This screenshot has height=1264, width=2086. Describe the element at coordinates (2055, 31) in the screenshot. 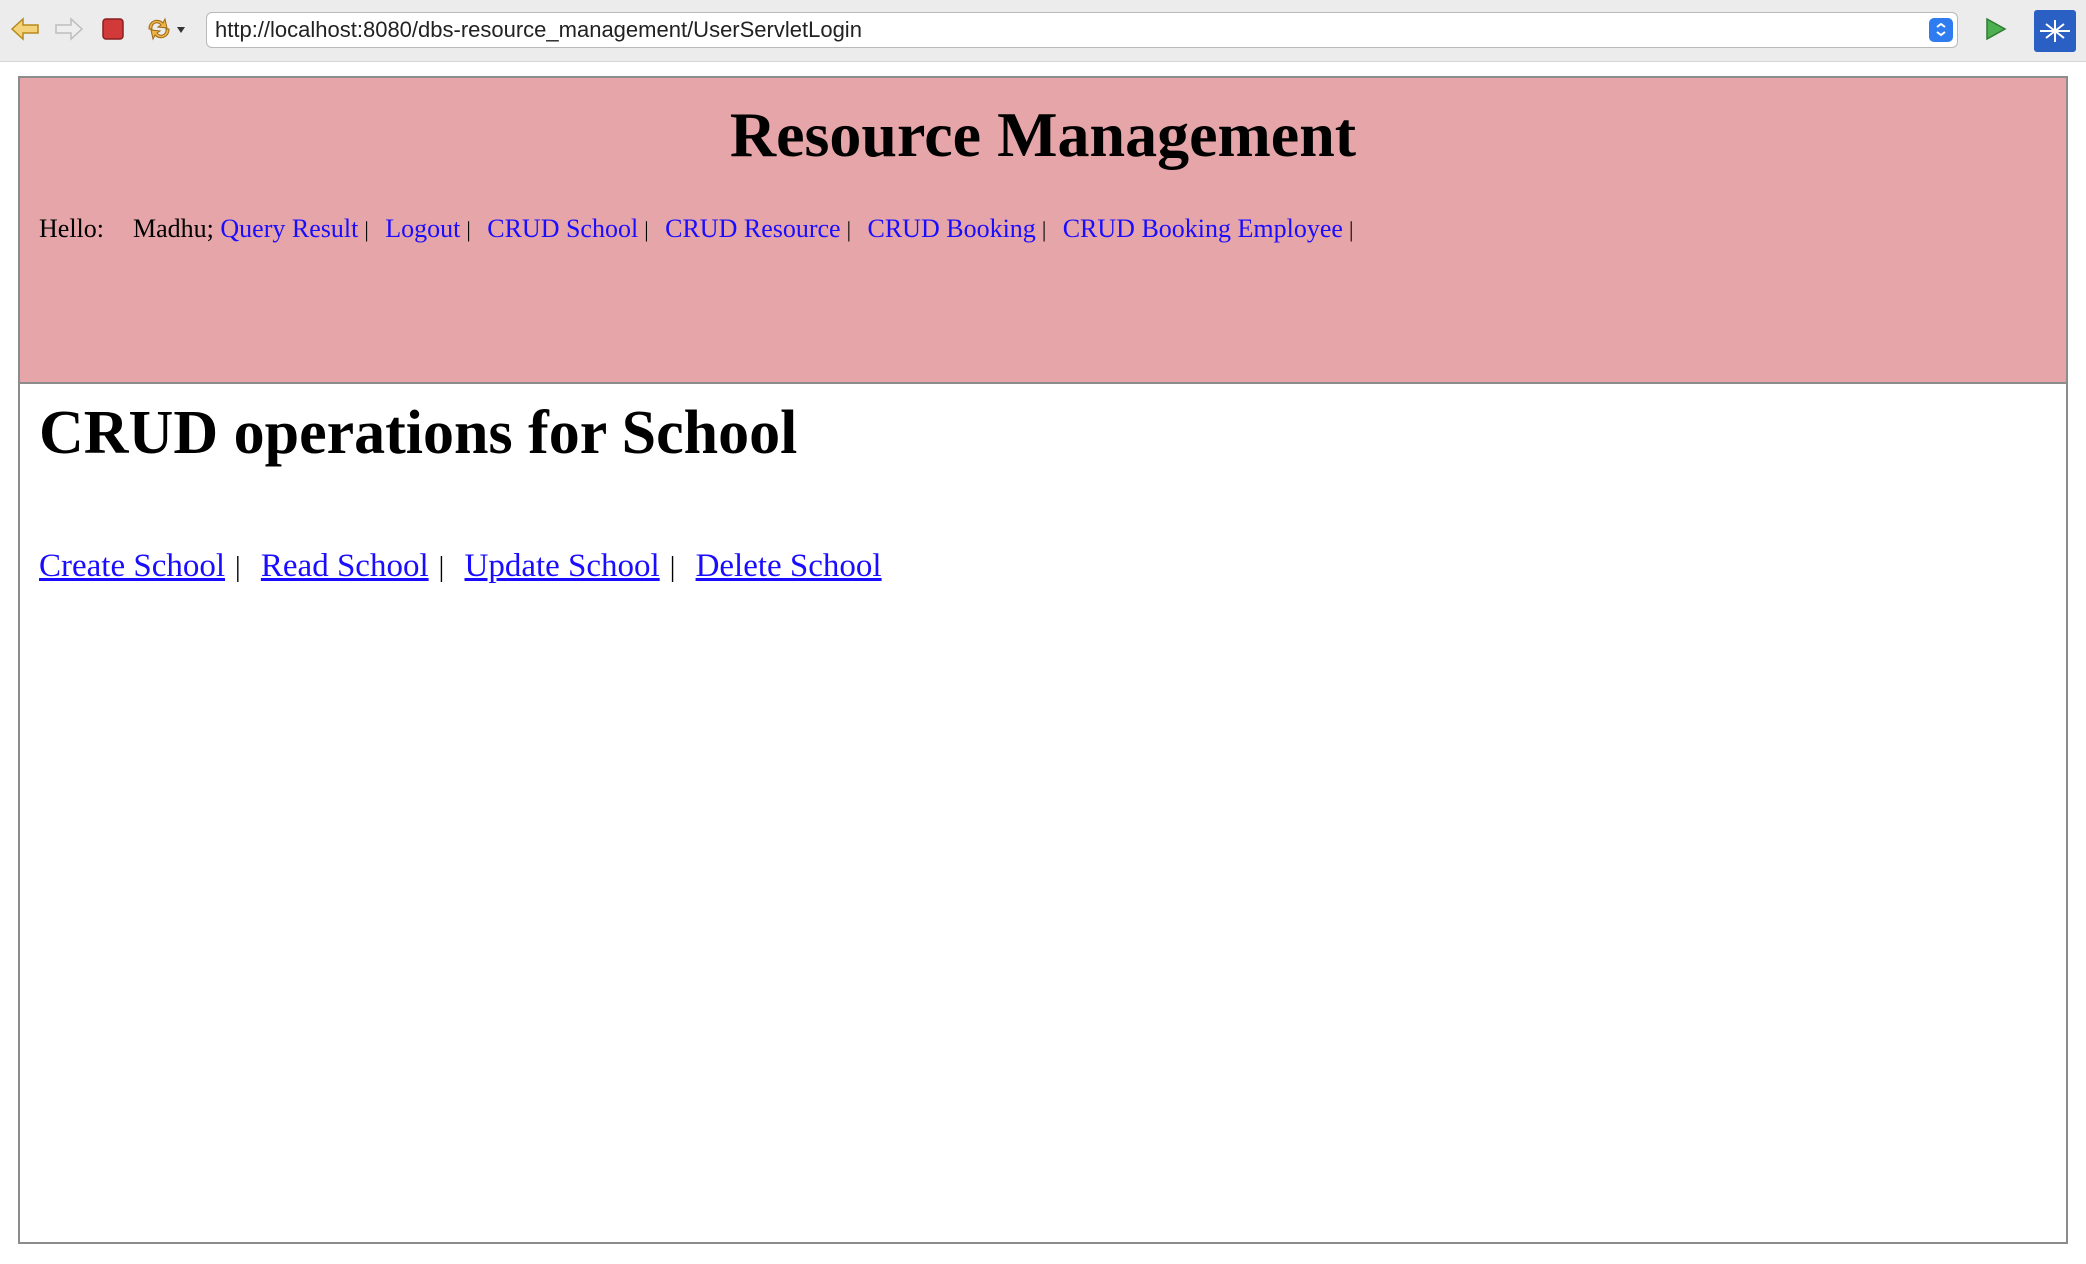

I see `extension-icon` at that location.